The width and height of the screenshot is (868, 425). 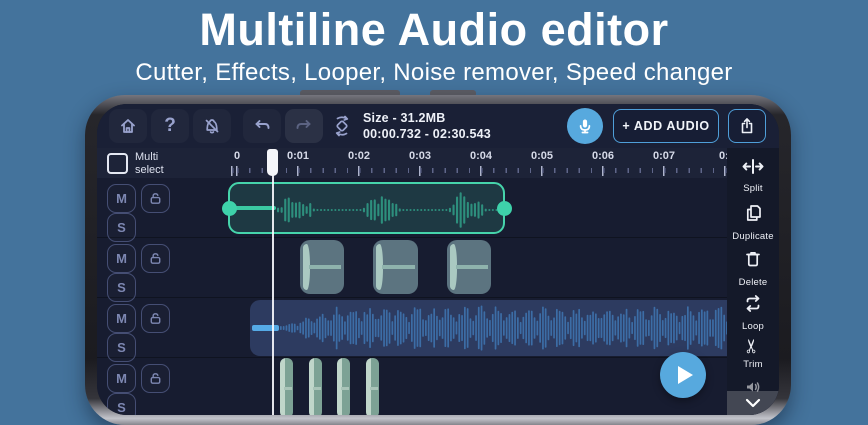 I want to click on ruler-label-7: 0:07, so click(x=664, y=156).